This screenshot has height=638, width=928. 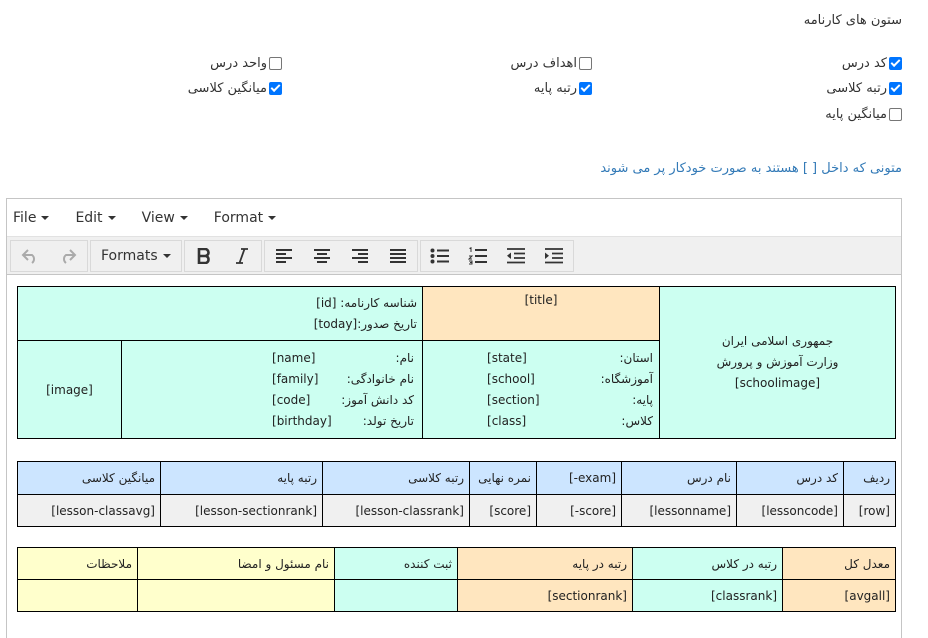 I want to click on student-info-family: نام خانوادگی: [family], so click(x=343, y=379).